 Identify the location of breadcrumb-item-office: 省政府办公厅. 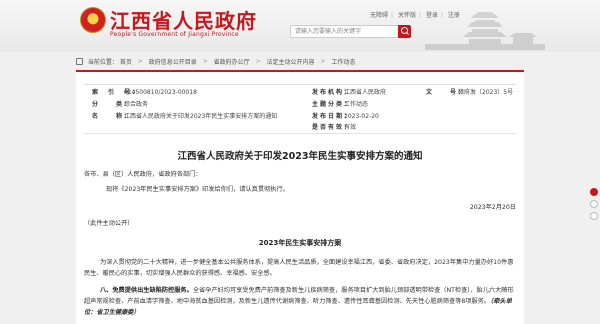
(232, 61).